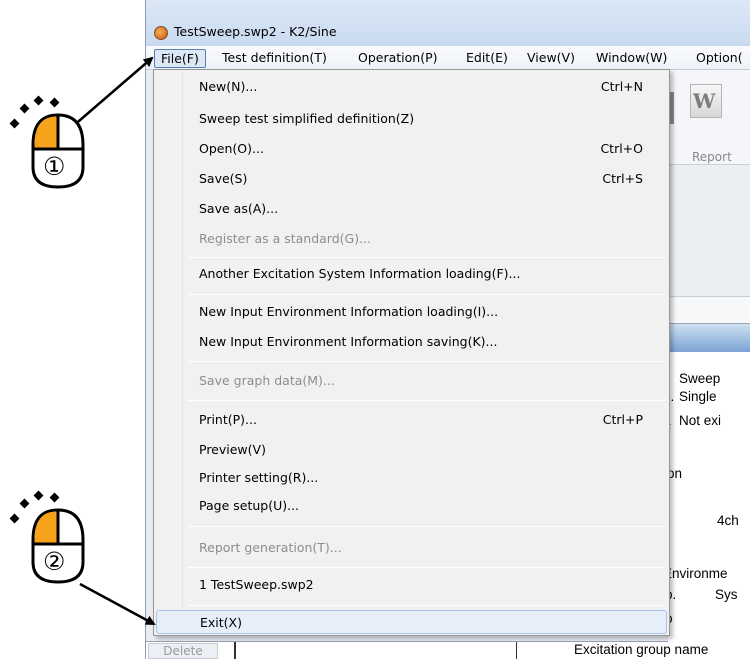 The height and width of the screenshot is (659, 750). I want to click on mouse-callout-1: ①, so click(49, 142).